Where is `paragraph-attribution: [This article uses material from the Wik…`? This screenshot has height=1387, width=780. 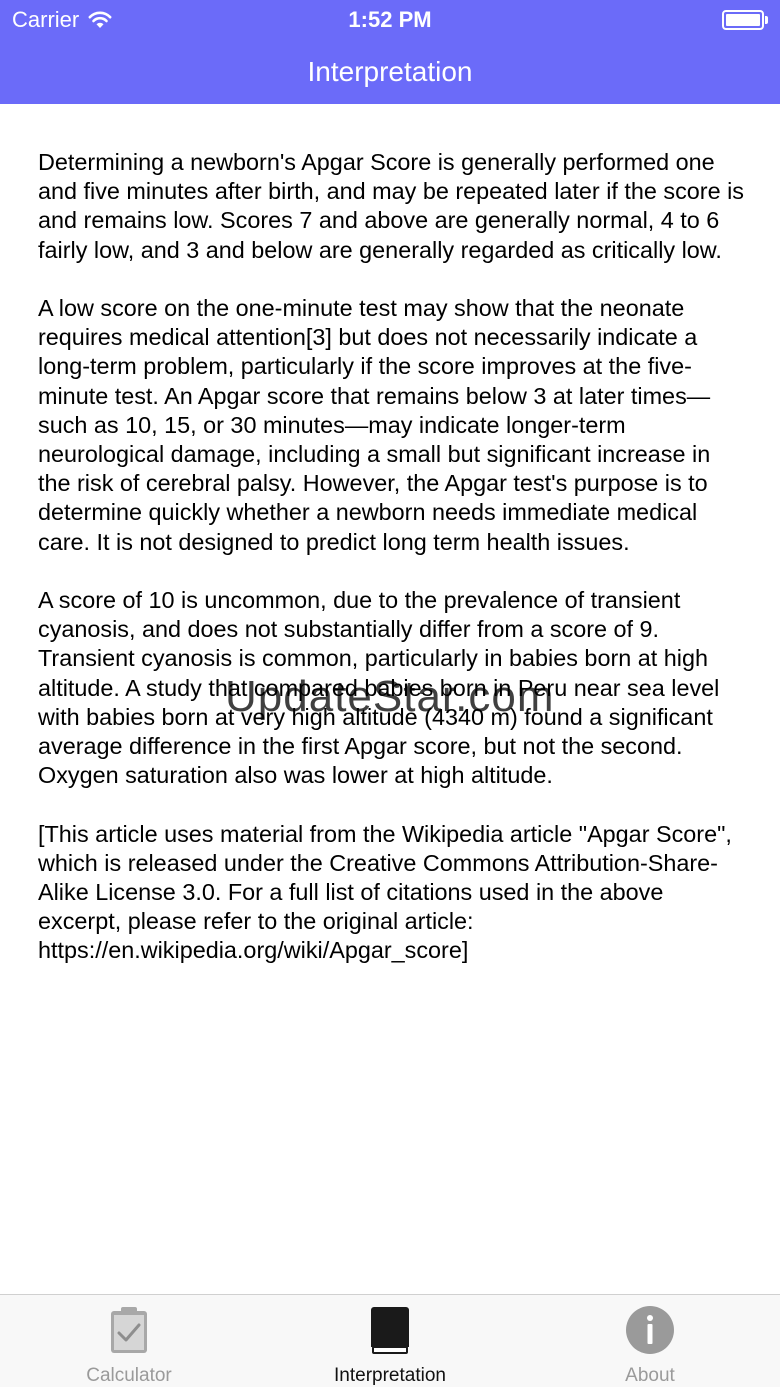
paragraph-attribution: [This article uses material from the Wik… is located at coordinates (385, 892).